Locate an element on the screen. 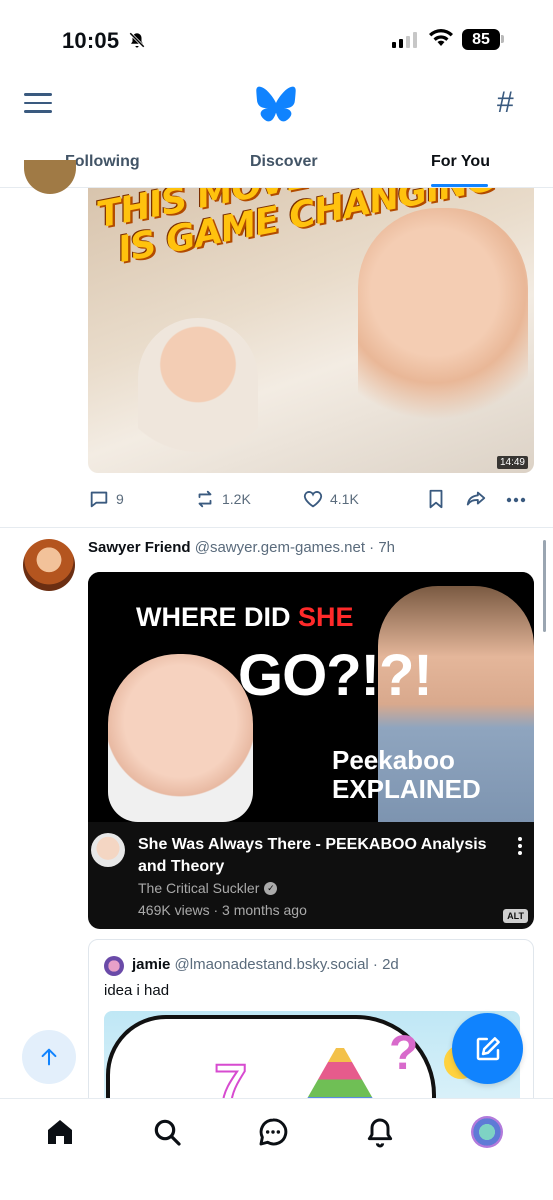 The image size is (553, 1200). reply-icon is located at coordinates (99, 499).